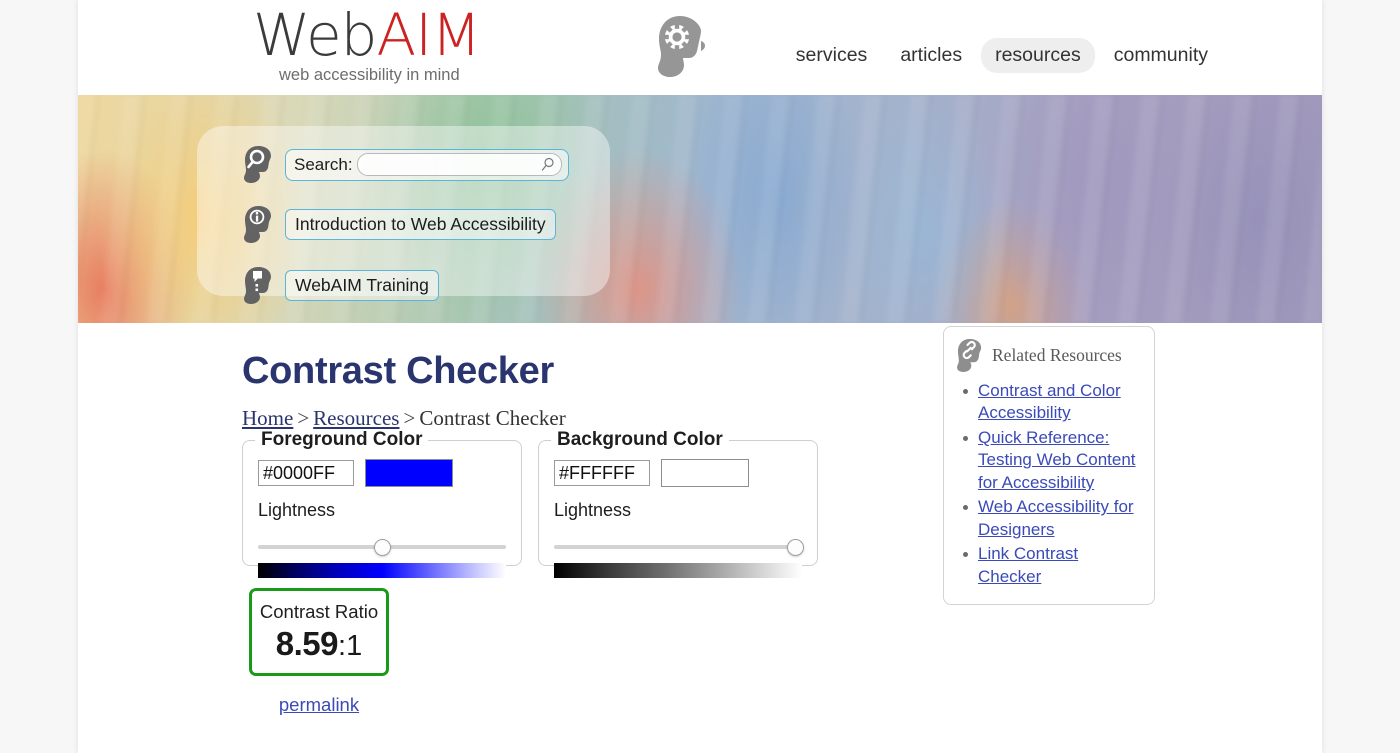 The width and height of the screenshot is (1400, 753). What do you see at coordinates (258, 285) in the screenshot?
I see `head-training-icon` at bounding box center [258, 285].